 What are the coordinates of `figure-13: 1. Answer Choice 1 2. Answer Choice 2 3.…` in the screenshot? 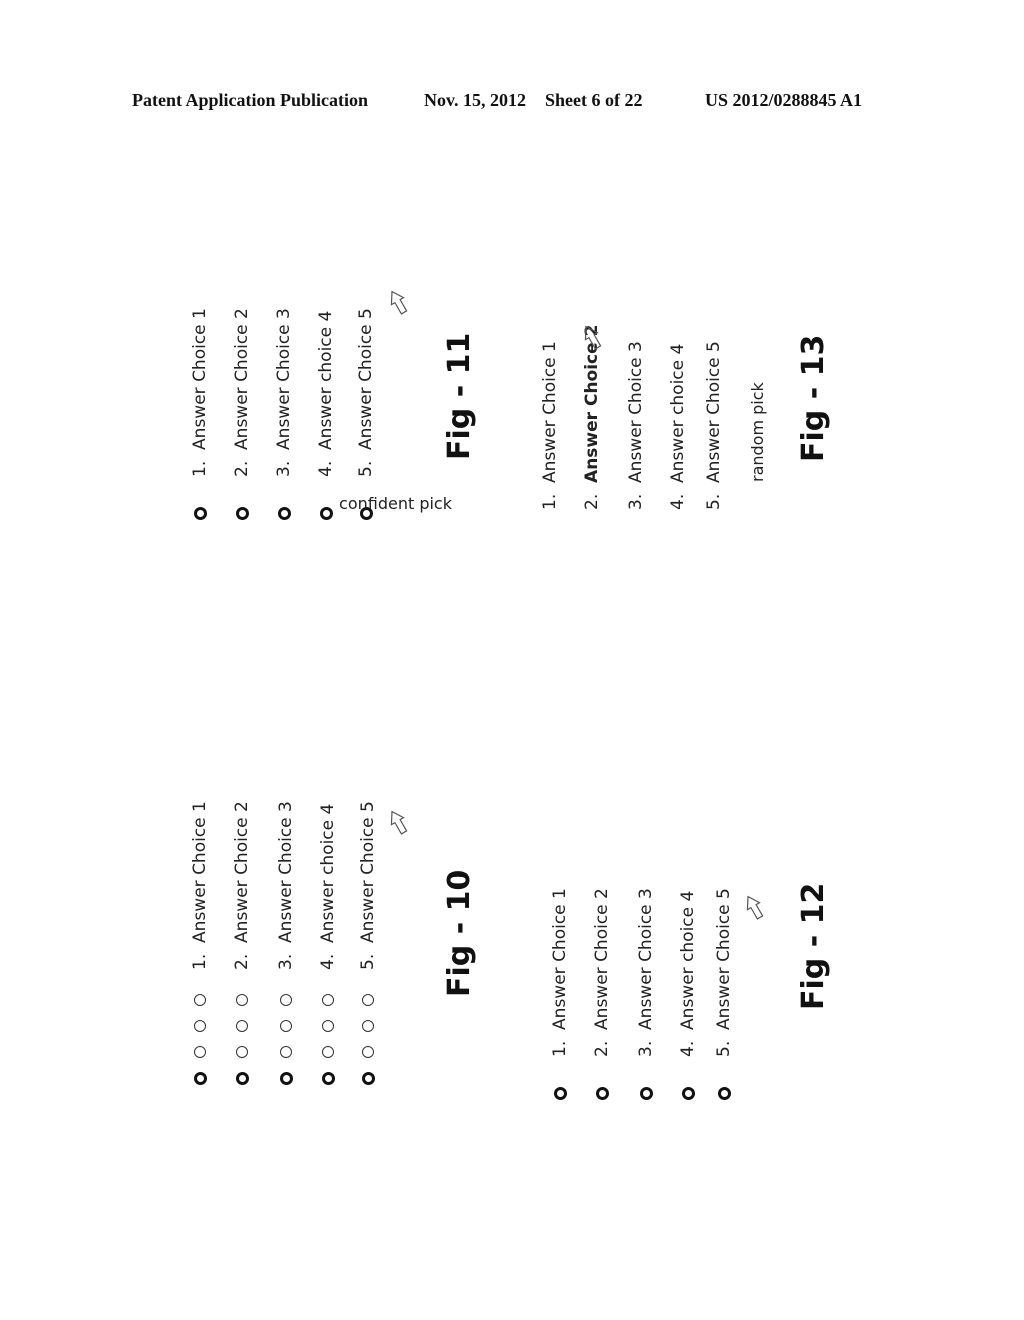 It's located at (680, 390).